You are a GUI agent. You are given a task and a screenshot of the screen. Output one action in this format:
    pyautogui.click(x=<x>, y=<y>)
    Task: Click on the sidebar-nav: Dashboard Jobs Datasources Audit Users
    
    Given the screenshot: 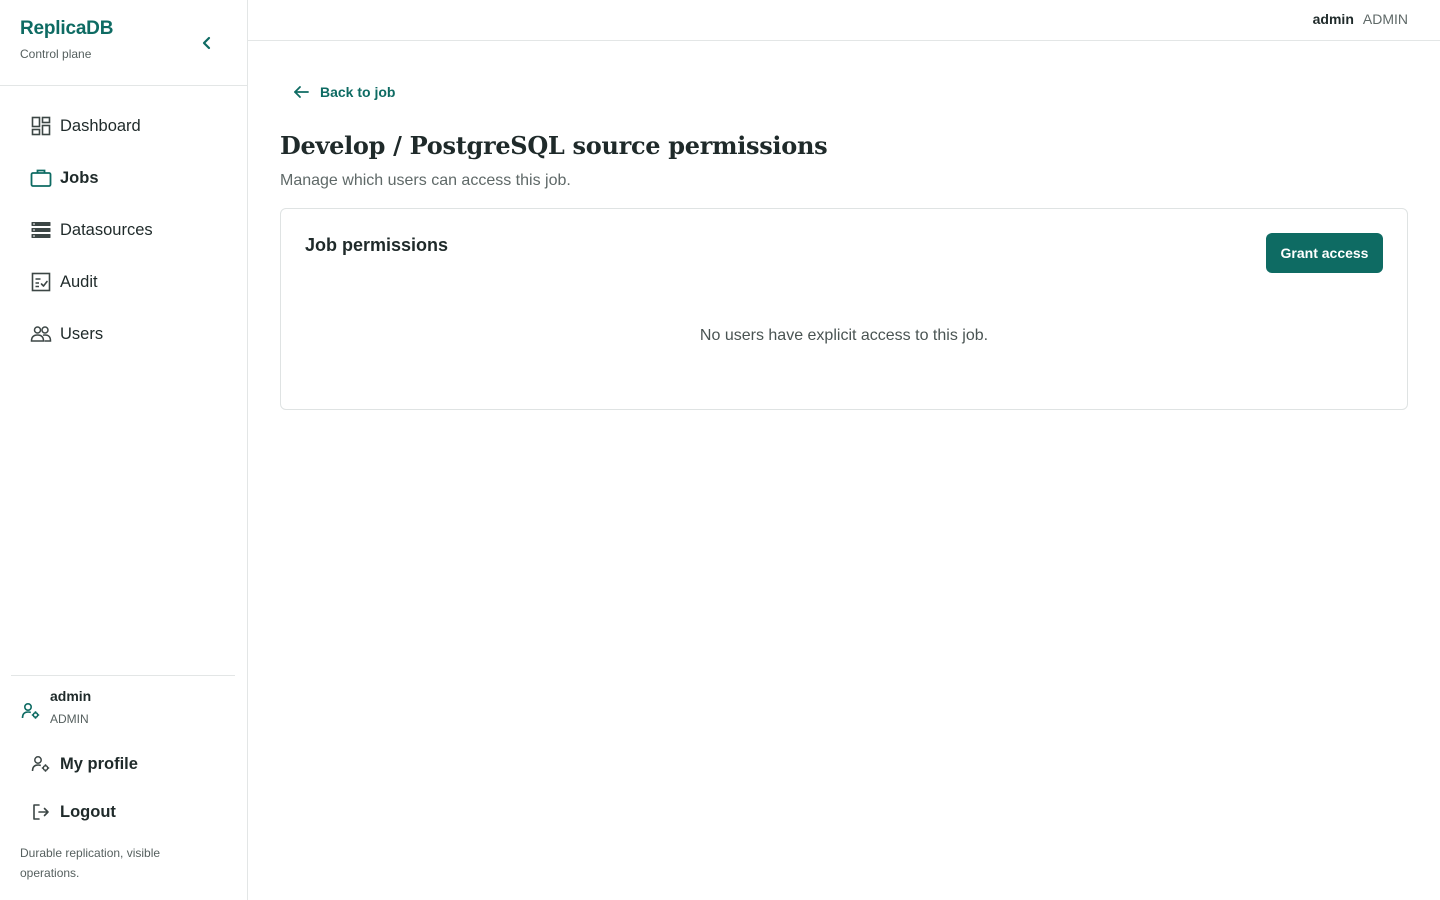 What is the action you would take?
    pyautogui.click(x=125, y=230)
    